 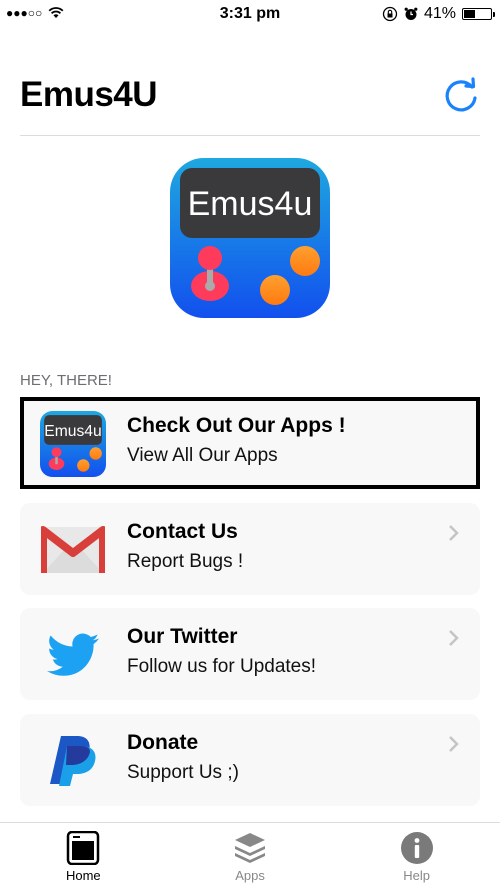 I want to click on card-logo-text: Emus4u, so click(x=72, y=431).